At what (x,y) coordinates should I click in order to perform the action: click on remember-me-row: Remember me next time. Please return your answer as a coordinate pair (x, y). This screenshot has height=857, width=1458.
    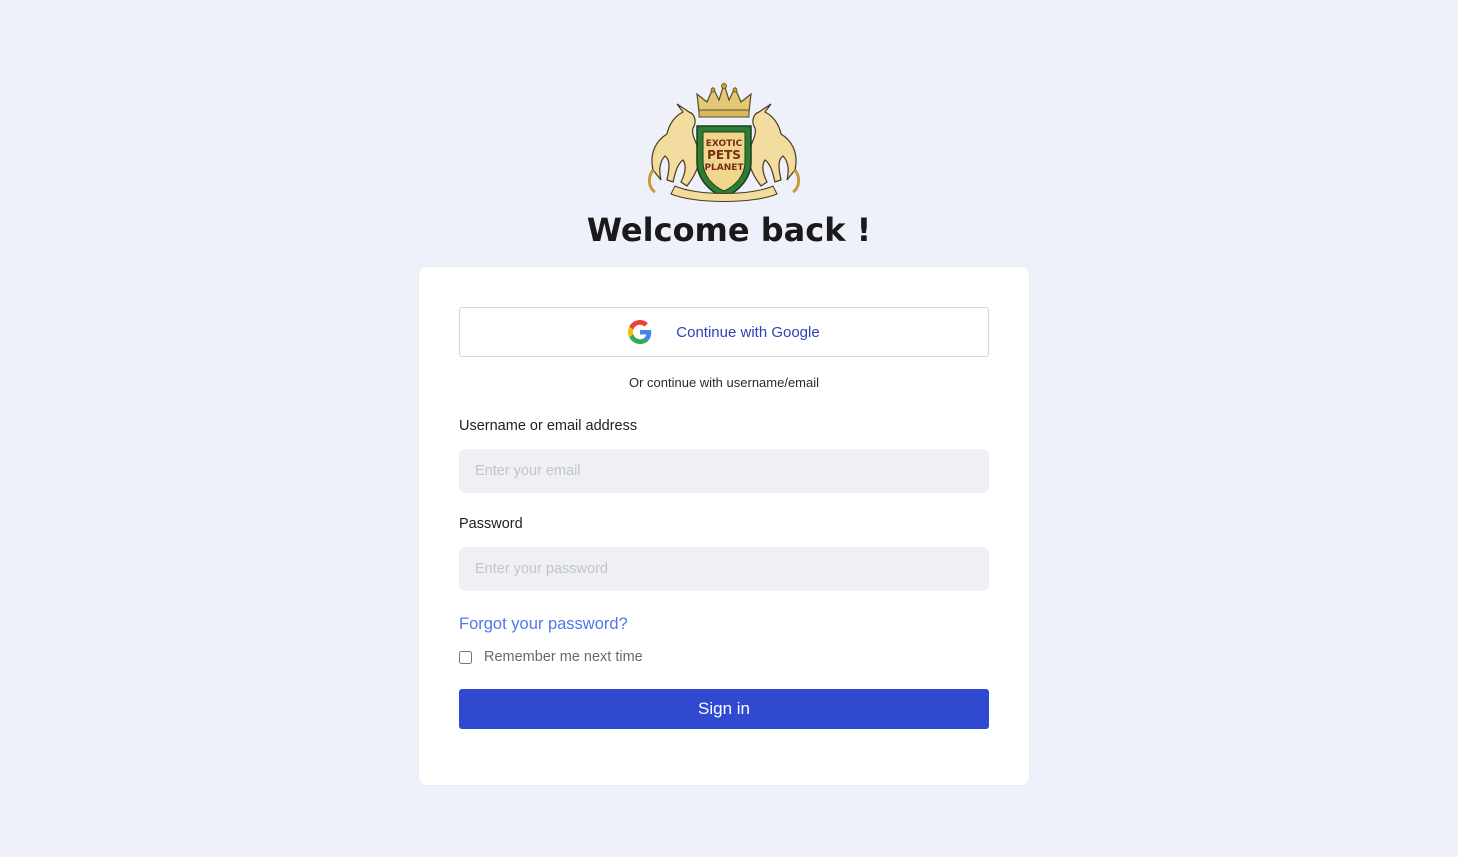
    Looking at the image, I should click on (551, 657).